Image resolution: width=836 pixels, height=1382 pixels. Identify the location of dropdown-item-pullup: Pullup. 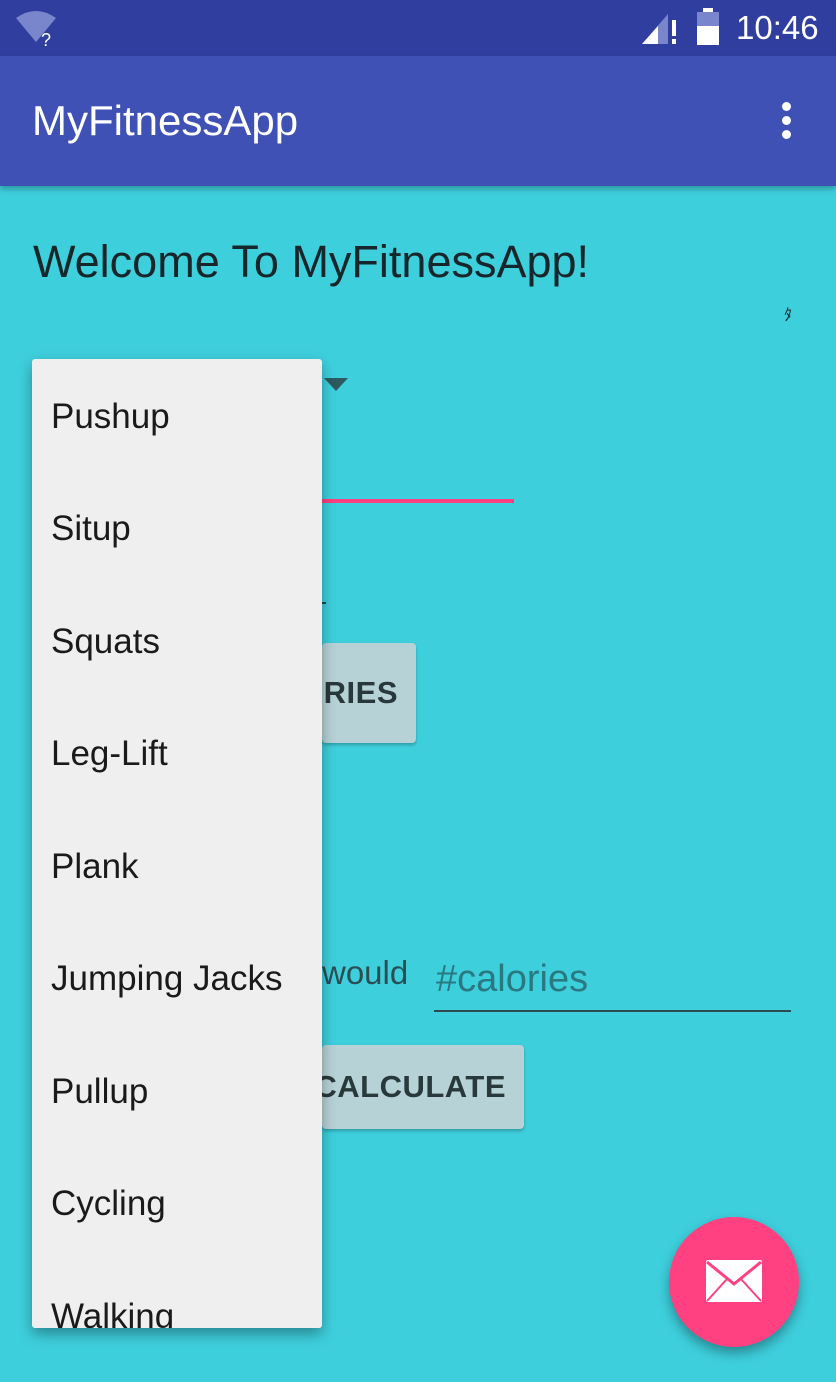
(177, 1090).